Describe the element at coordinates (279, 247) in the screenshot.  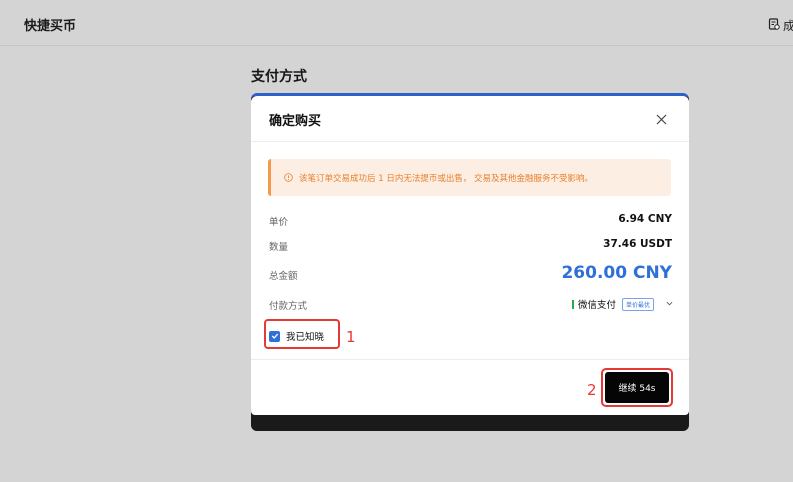
I see `quantity-label: 数量` at that location.